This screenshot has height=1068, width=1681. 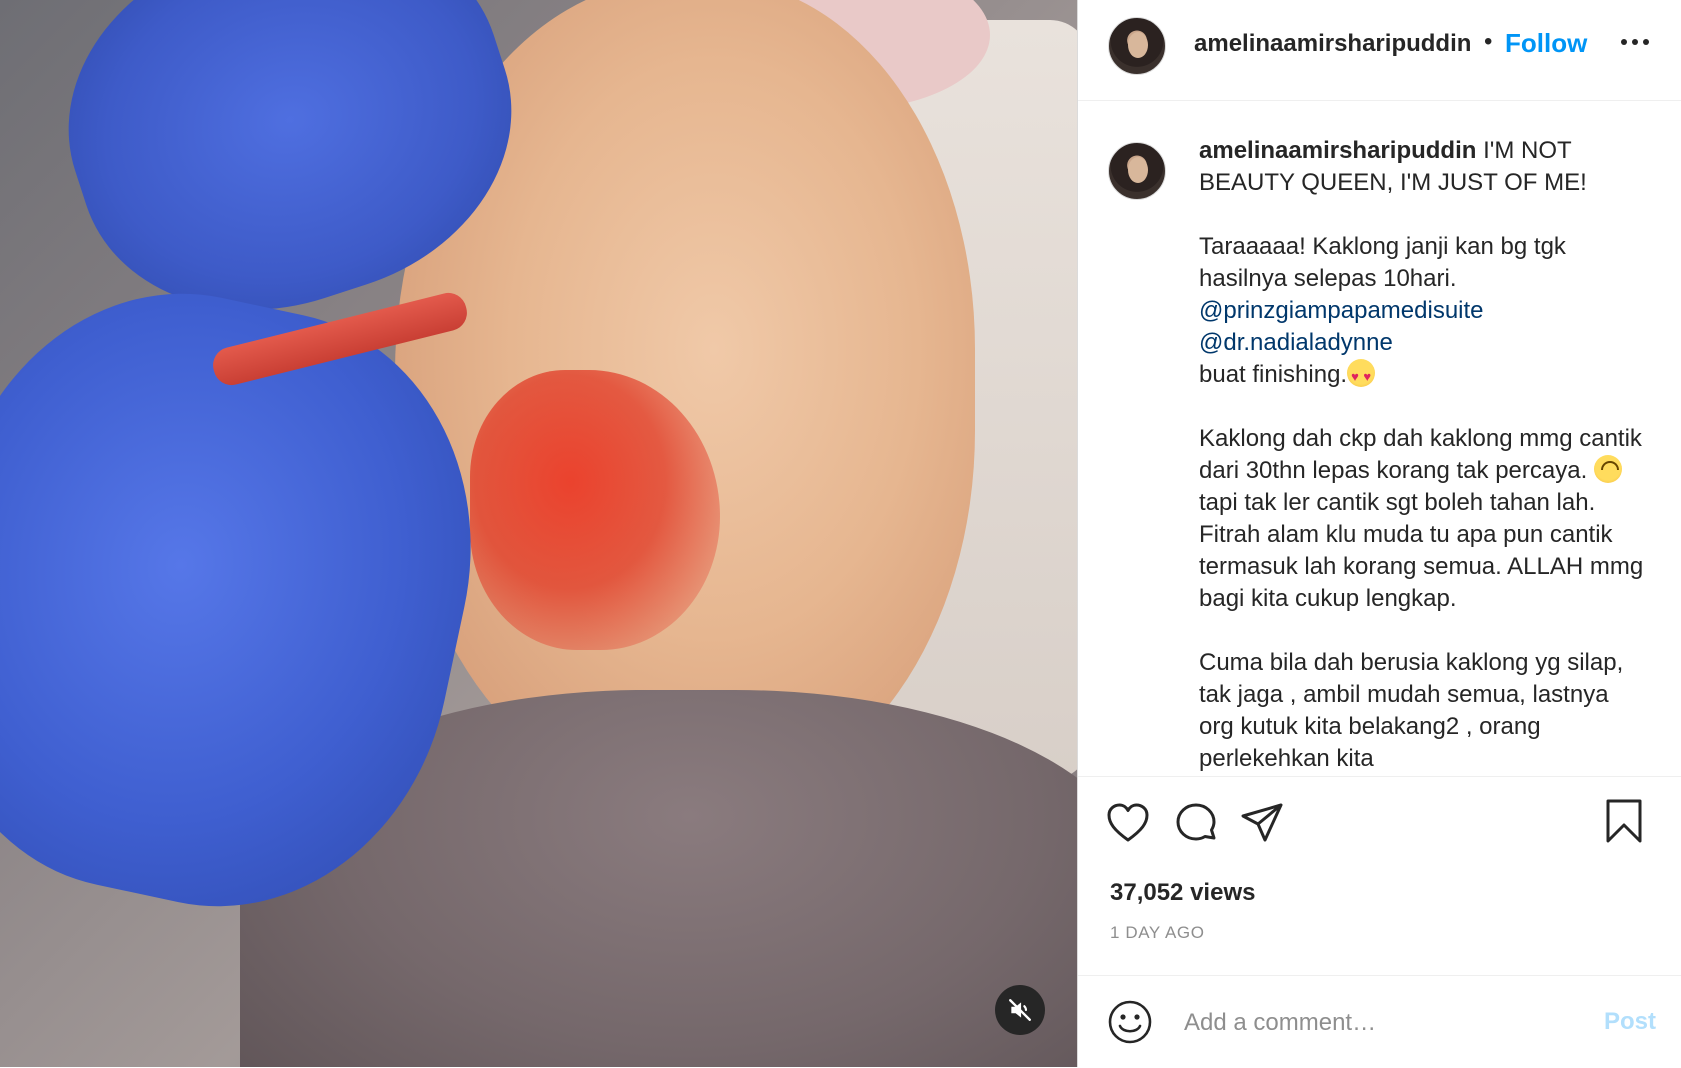 What do you see at coordinates (1607, 469) in the screenshot?
I see `upside-down-face-emoji` at bounding box center [1607, 469].